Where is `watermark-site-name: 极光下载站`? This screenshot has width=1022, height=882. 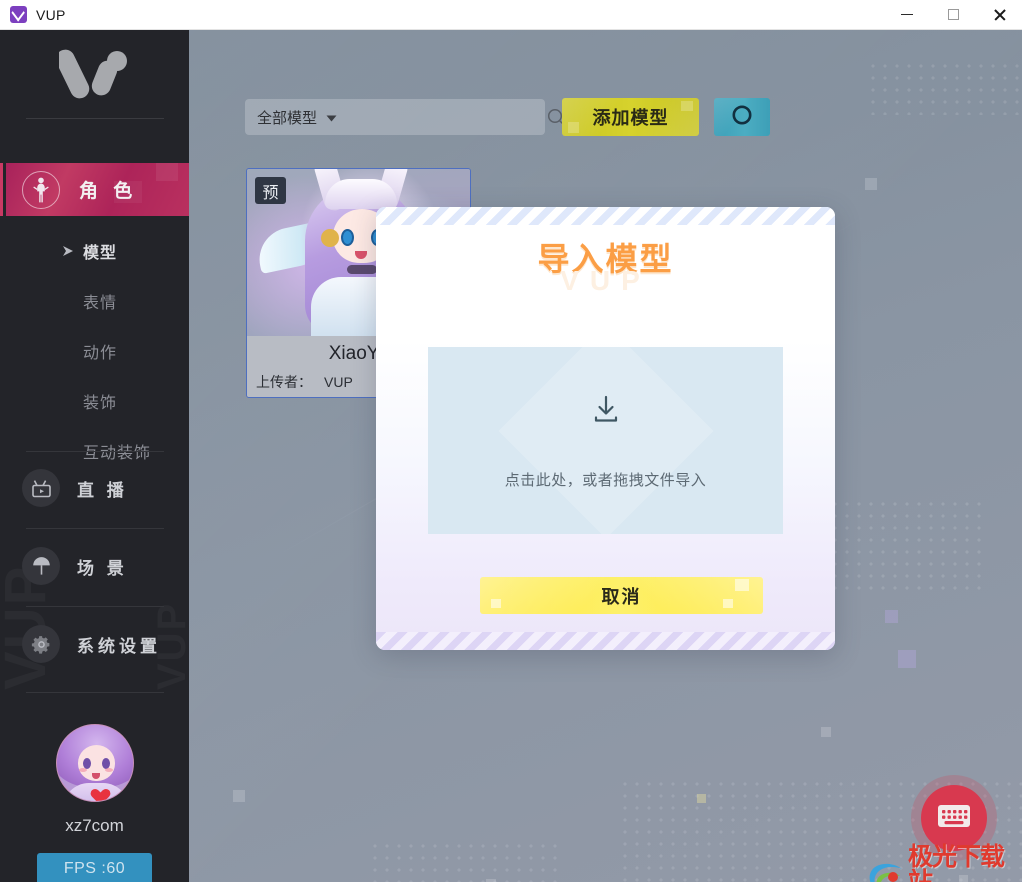
watermark-site-name: 极光下载站 is located at coordinates (956, 862).